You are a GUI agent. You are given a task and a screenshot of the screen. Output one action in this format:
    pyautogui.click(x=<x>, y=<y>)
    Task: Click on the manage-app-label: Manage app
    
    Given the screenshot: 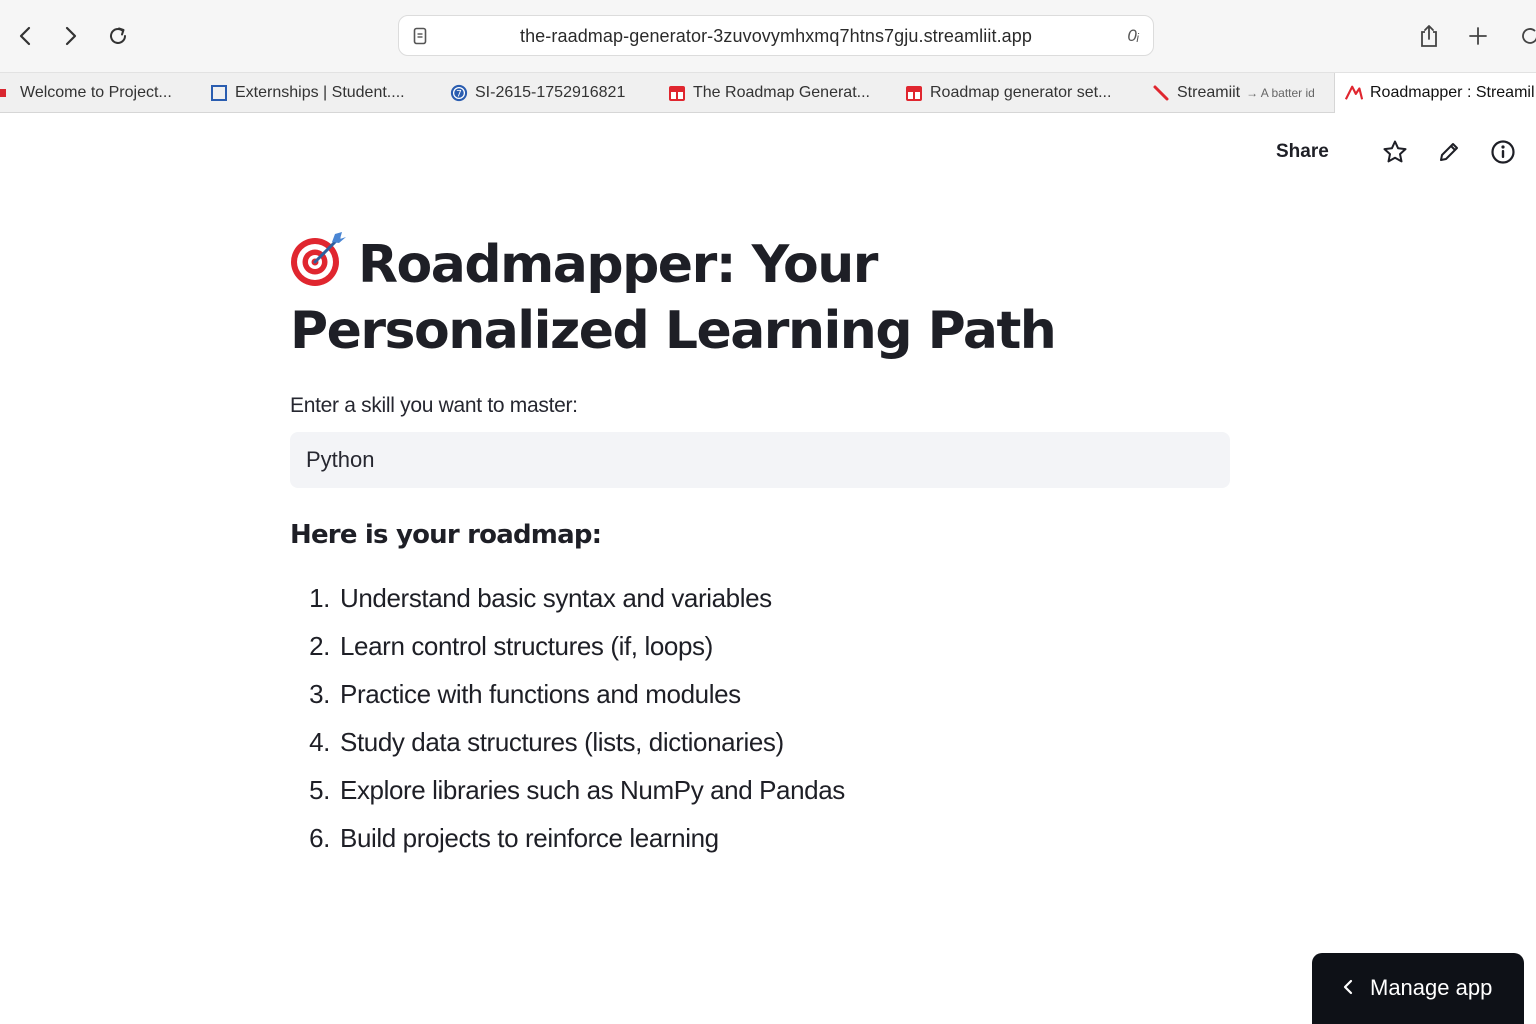 What is the action you would take?
    pyautogui.click(x=1431, y=987)
    